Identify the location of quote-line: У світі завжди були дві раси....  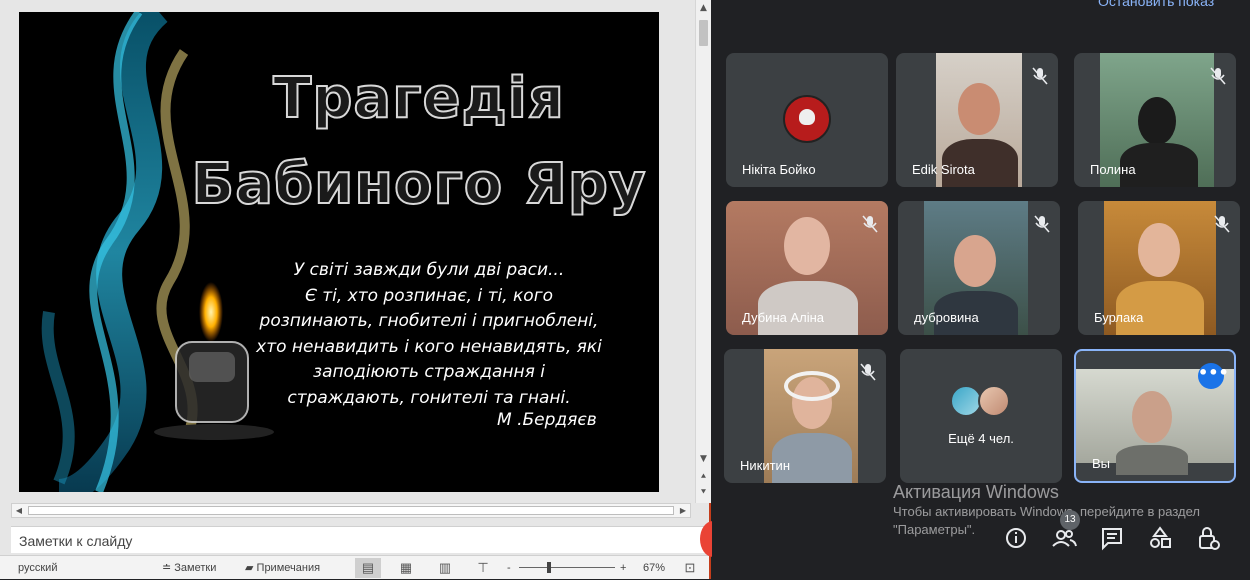
(429, 270).